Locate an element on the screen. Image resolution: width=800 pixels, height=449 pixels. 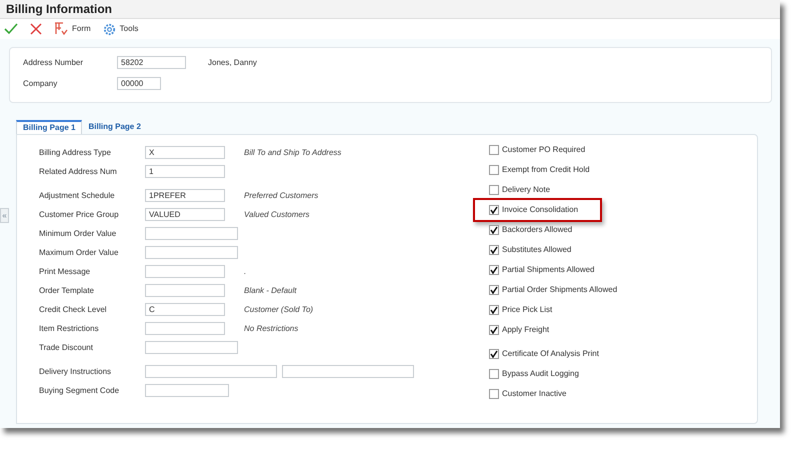
checkbox-label: Apply Freight is located at coordinates (526, 330).